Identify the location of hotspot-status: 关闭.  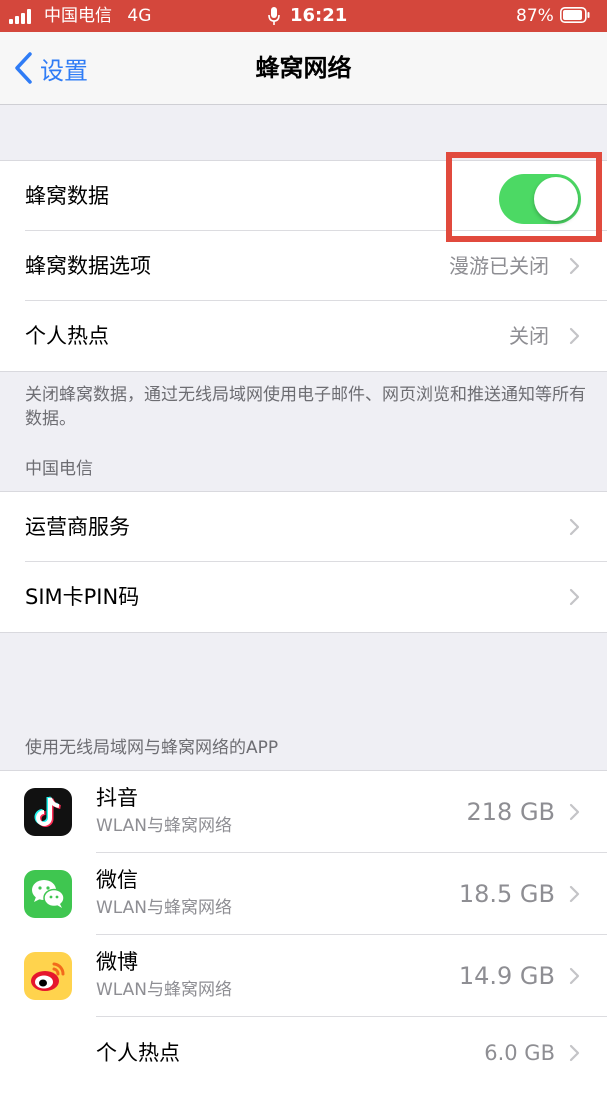
(529, 336).